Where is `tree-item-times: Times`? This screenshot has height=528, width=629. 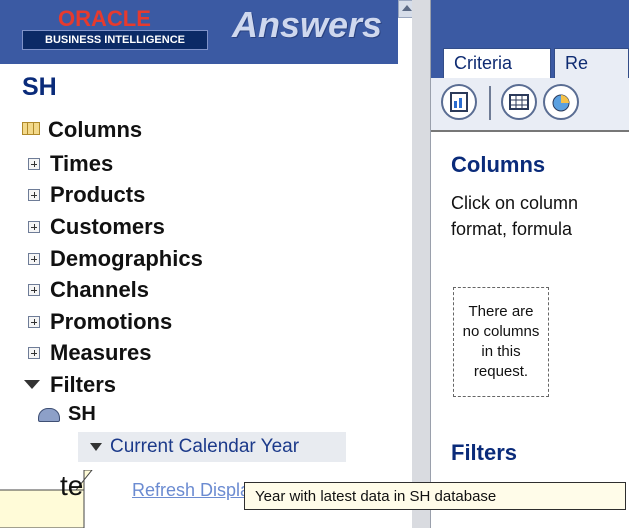 tree-item-times: Times is located at coordinates (115, 164).